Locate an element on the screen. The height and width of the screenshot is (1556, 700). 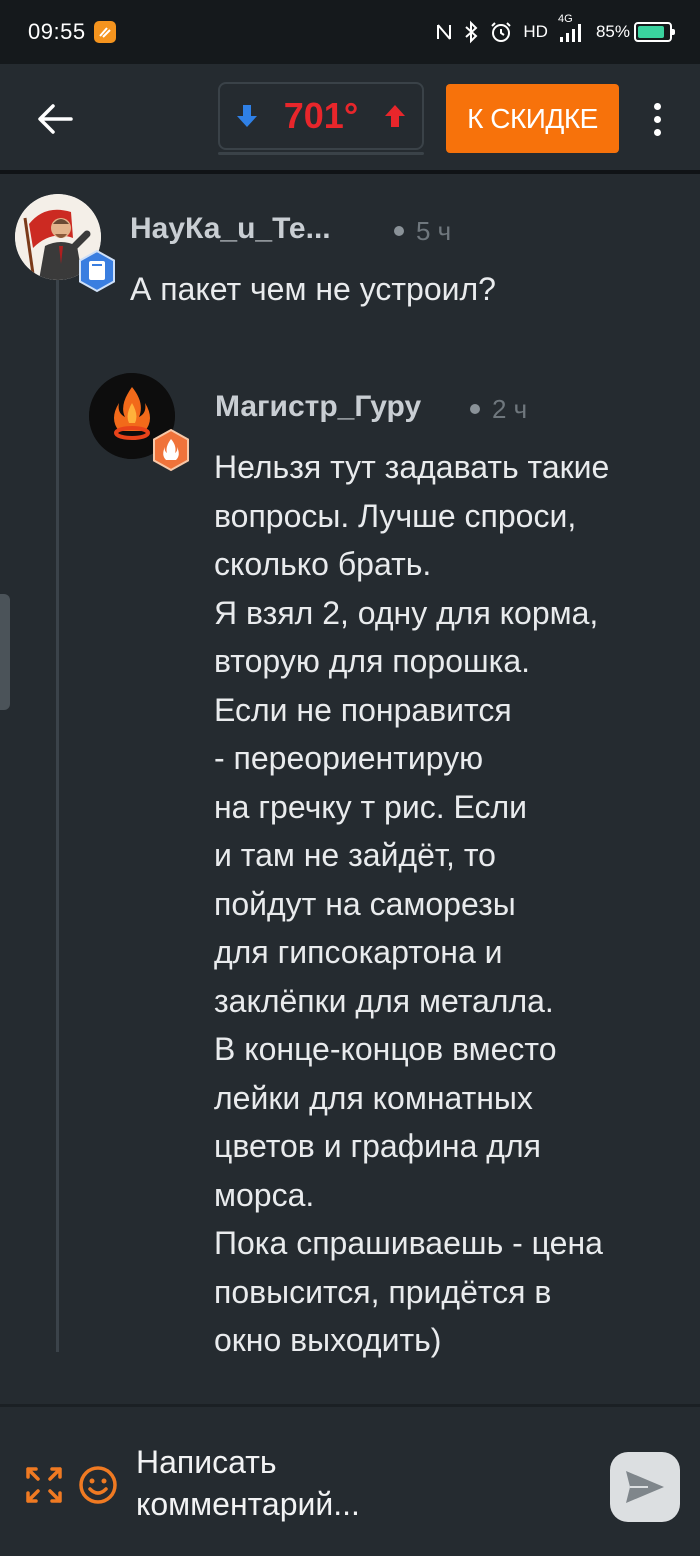
smiley-icon is located at coordinates (98, 1485).